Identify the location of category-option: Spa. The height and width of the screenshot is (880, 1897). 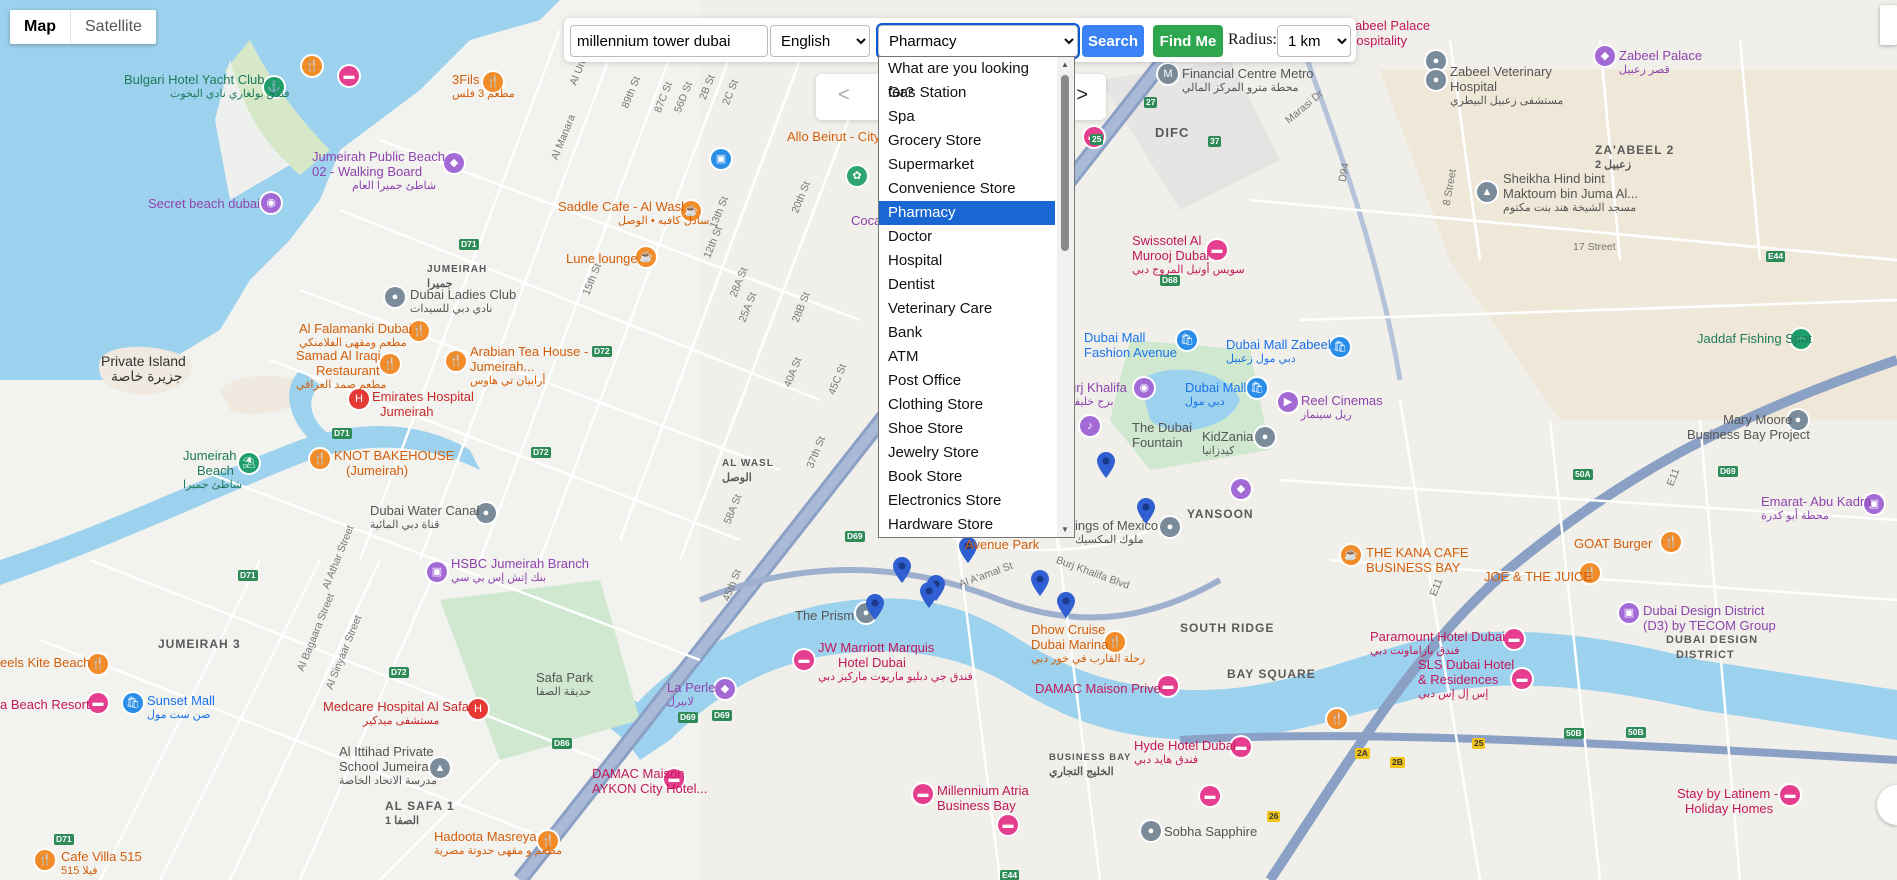
(967, 117).